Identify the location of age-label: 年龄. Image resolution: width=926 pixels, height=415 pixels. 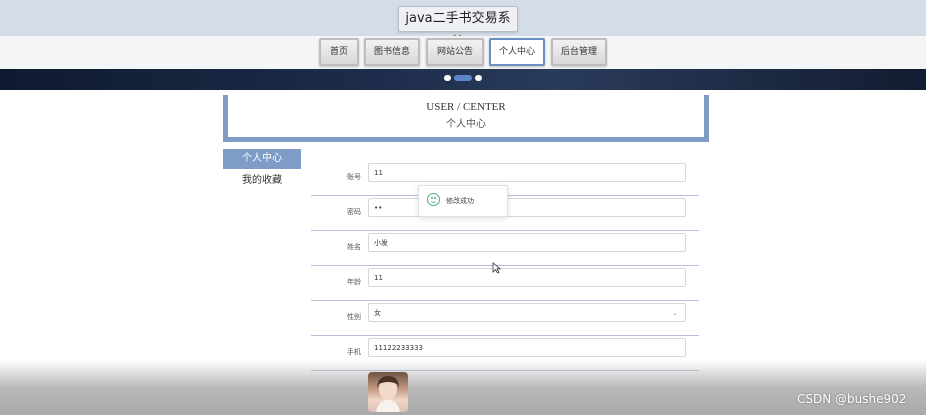
(354, 282).